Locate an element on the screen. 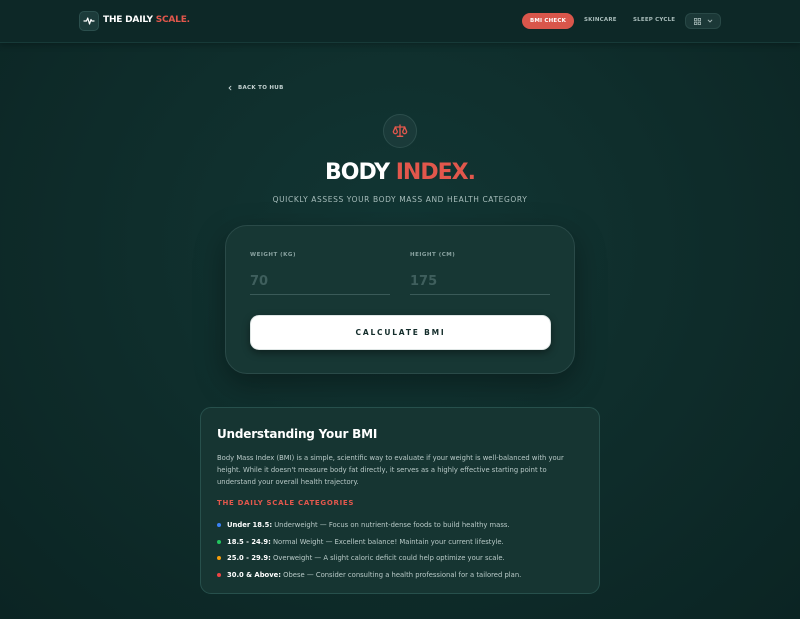 This screenshot has height=619, width=800. brand-logo: THE DAILY SCALE. is located at coordinates (146, 20).